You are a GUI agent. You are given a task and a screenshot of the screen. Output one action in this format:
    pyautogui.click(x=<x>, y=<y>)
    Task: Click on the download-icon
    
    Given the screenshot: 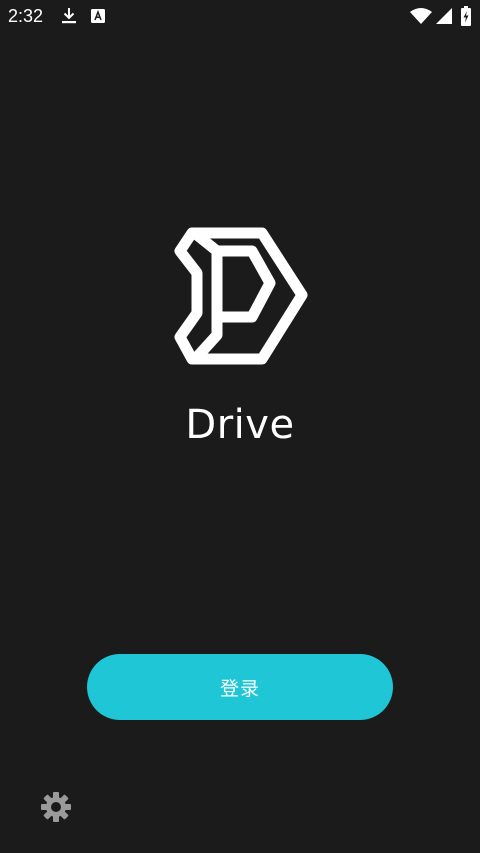 What is the action you would take?
    pyautogui.click(x=69, y=16)
    